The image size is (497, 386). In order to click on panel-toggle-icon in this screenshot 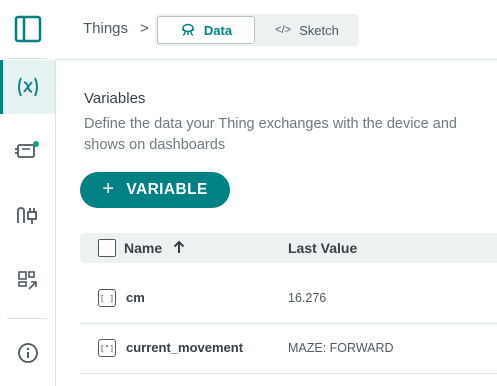, I will do `click(27, 29)`.